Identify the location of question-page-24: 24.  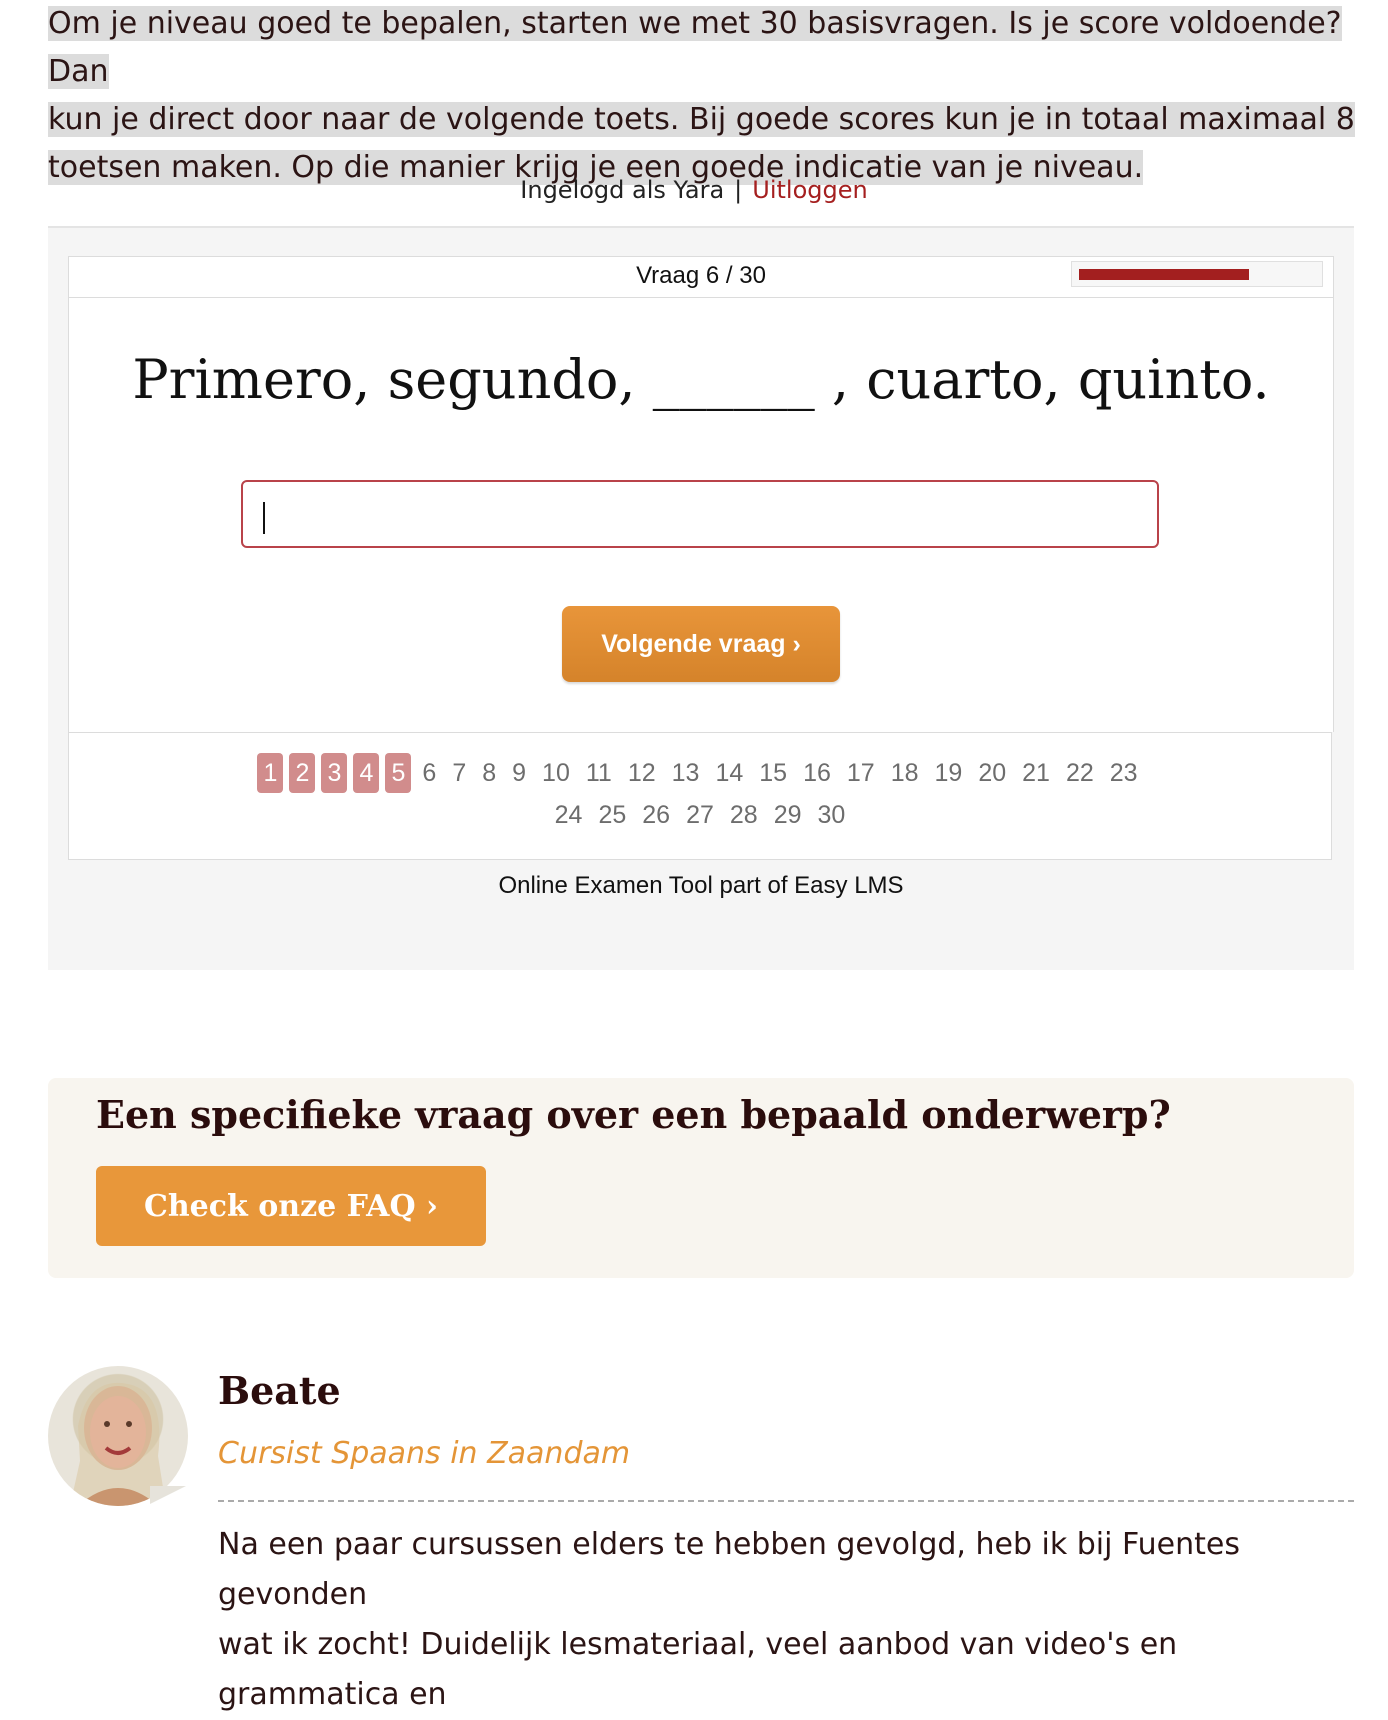
(569, 815).